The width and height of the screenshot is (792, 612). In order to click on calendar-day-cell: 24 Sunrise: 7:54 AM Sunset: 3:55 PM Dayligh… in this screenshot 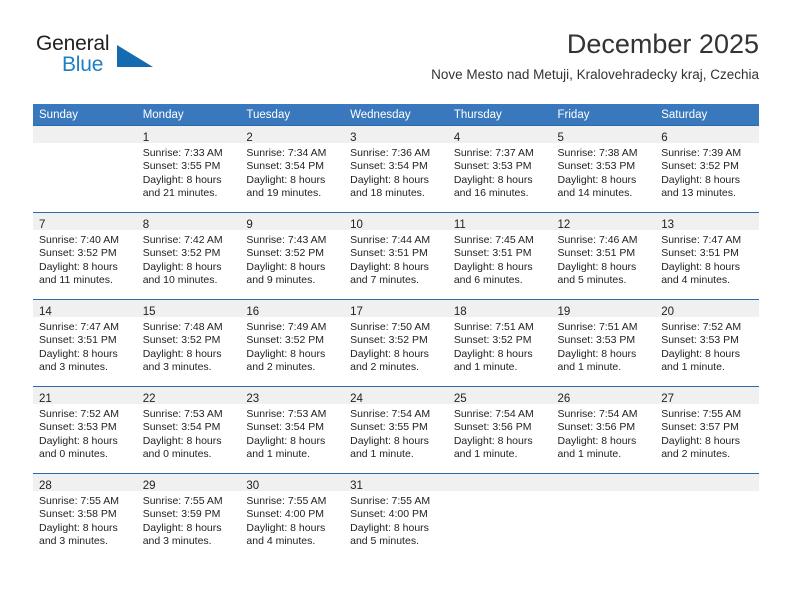, I will do `click(396, 430)`.